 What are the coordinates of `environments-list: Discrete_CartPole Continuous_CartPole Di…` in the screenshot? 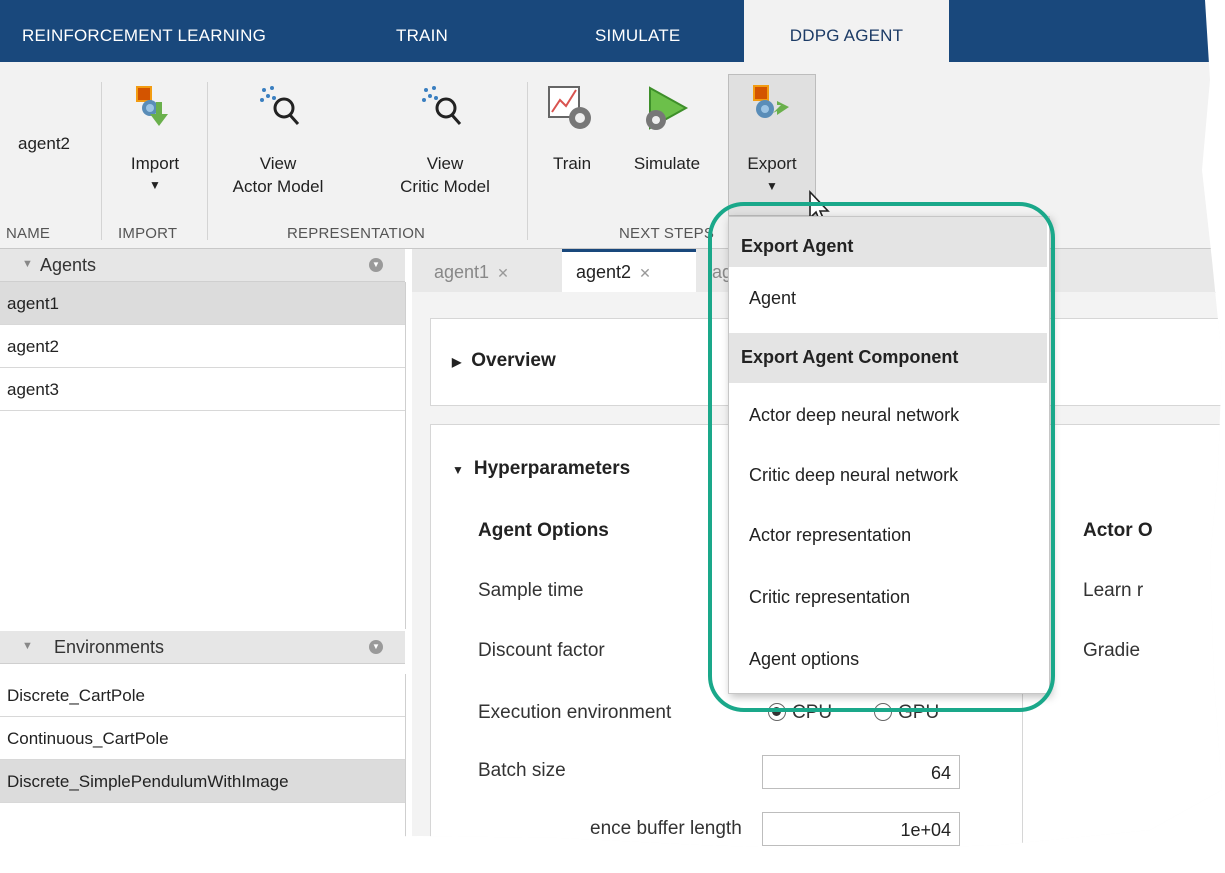 It's located at (203, 762).